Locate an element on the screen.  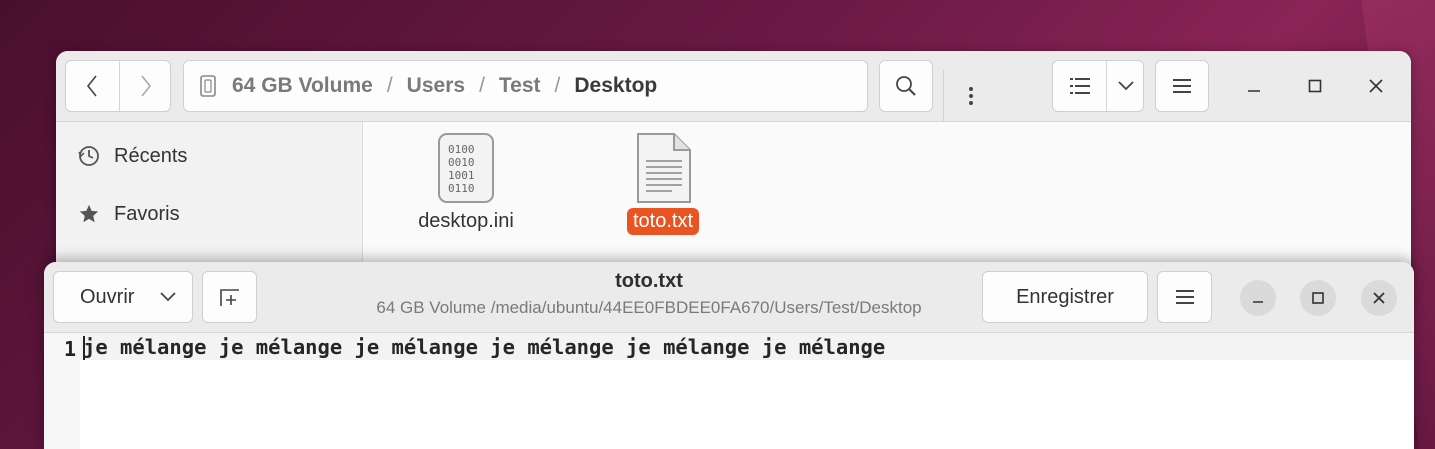
sidebar-item-favorites: Favoris is located at coordinates (128, 214).